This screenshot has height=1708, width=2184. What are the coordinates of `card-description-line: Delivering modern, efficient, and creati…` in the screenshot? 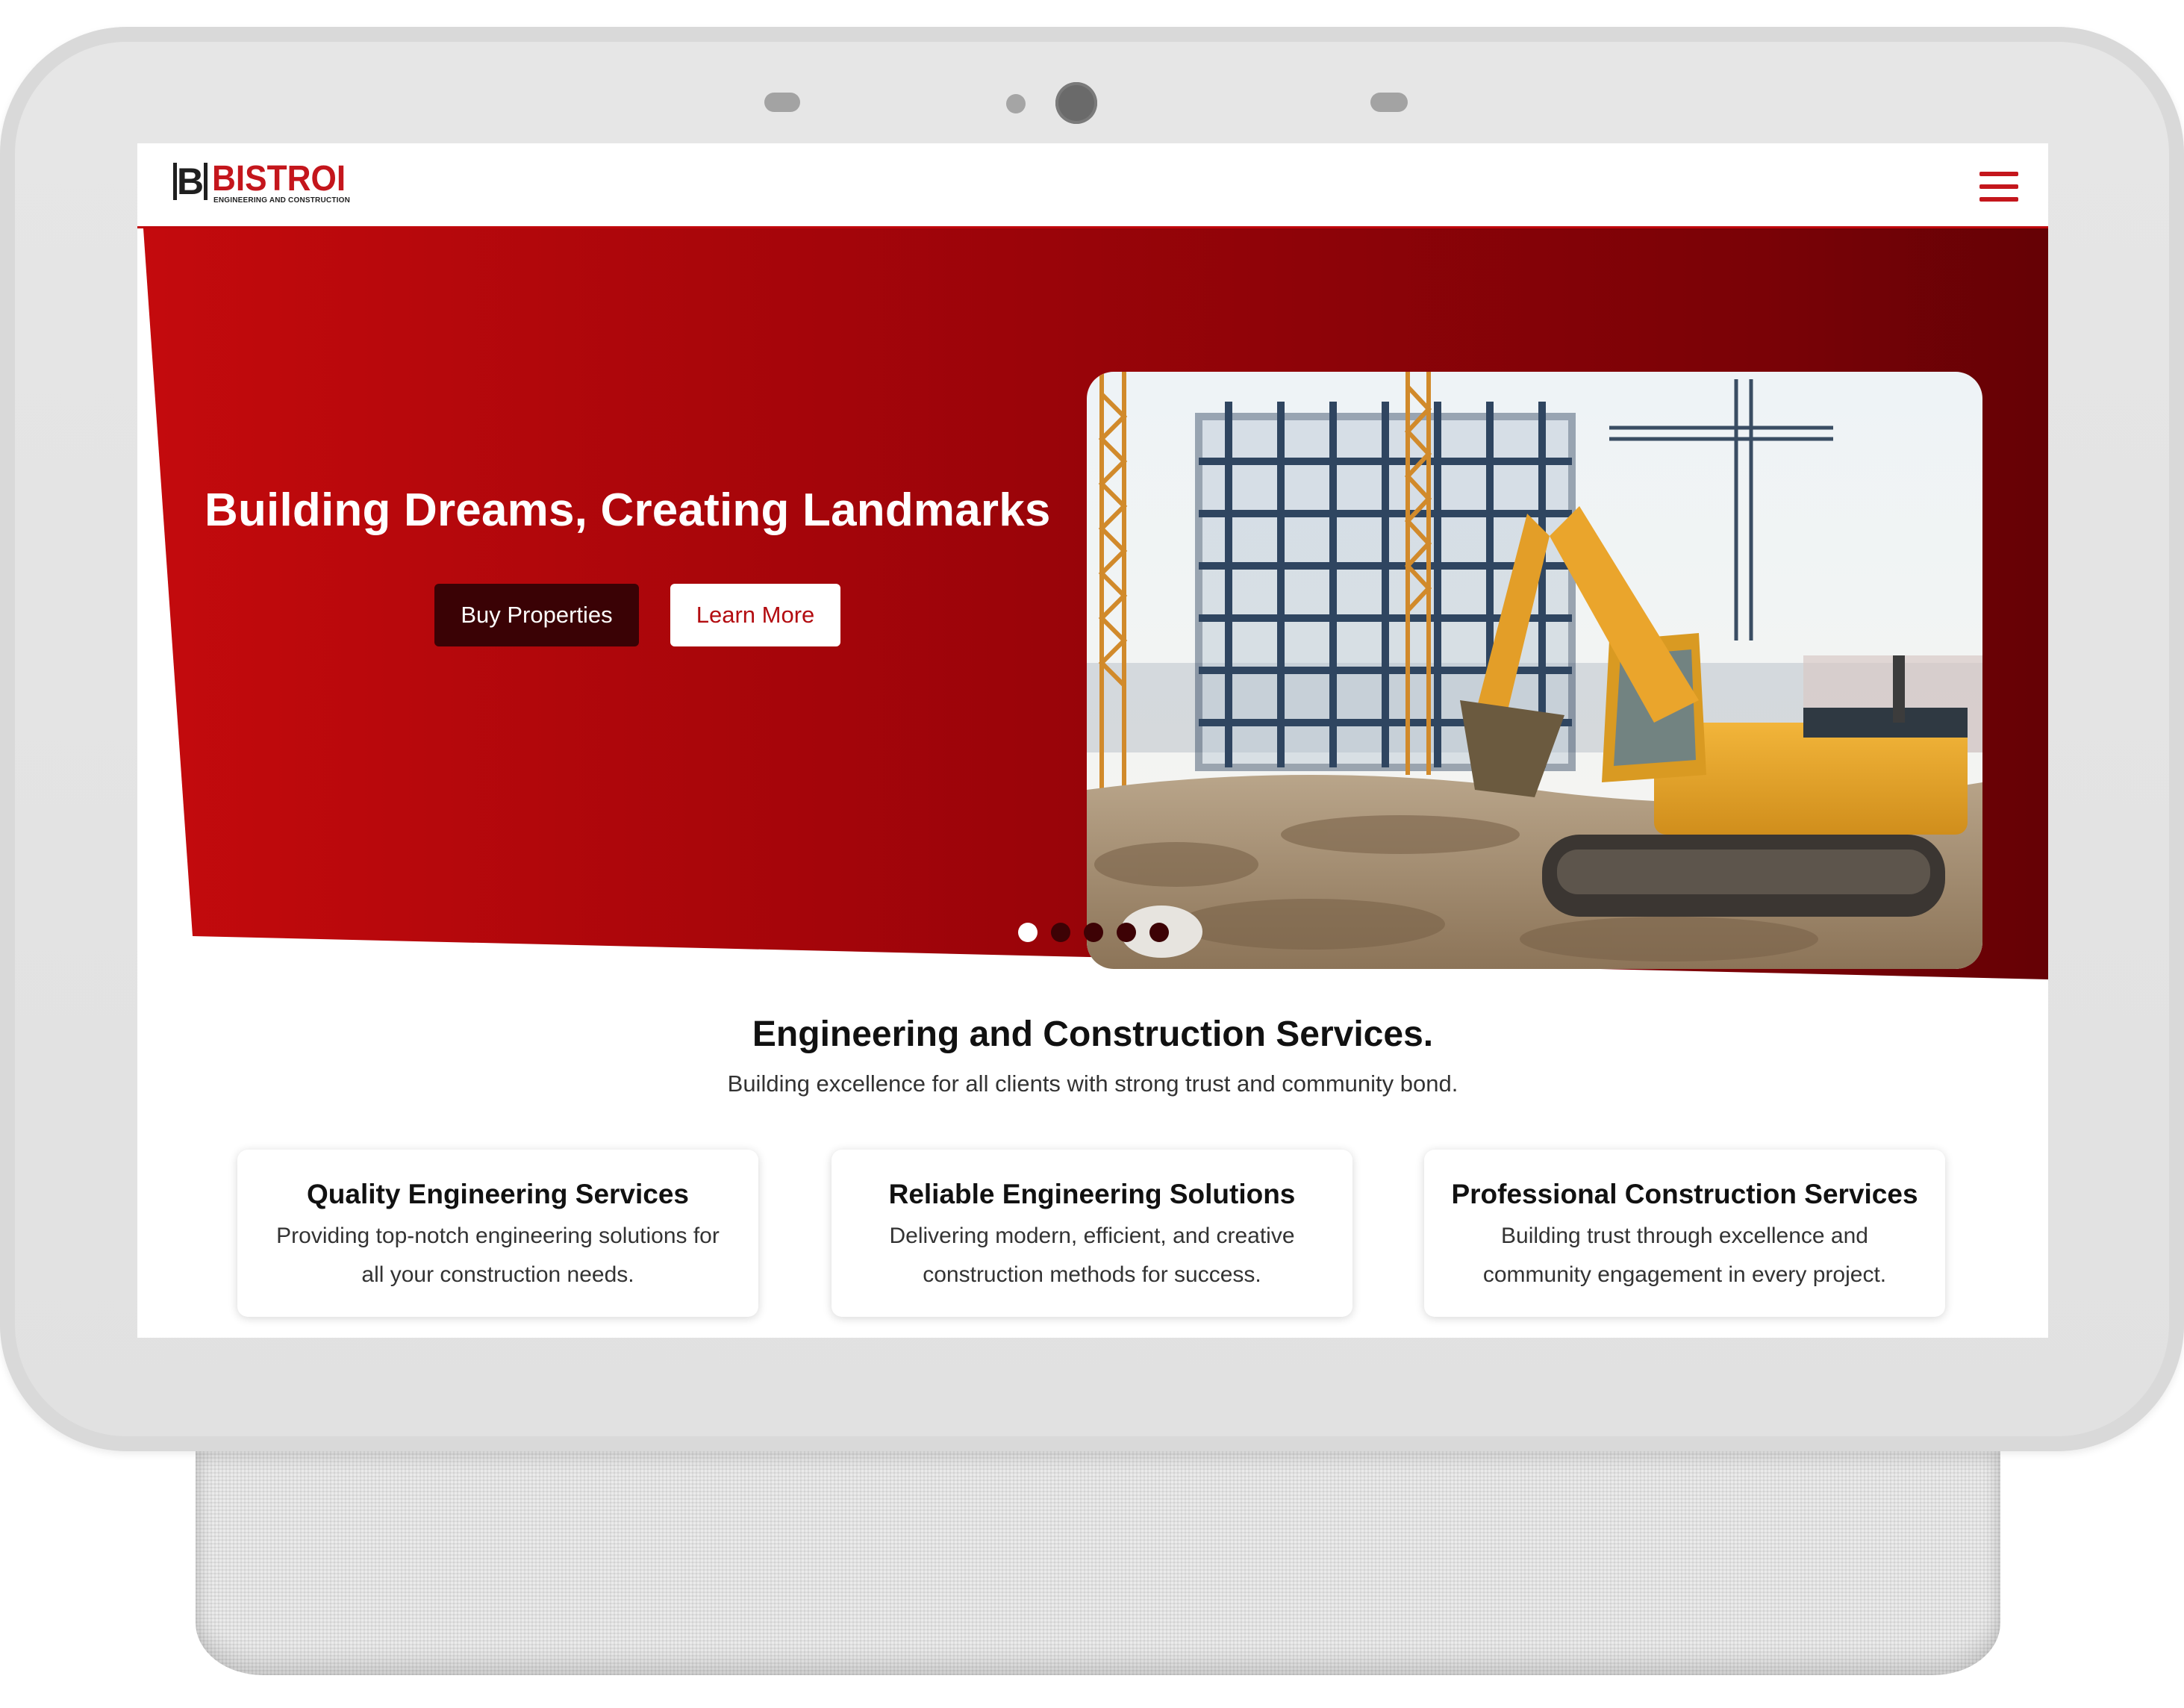 It's located at (1092, 1236).